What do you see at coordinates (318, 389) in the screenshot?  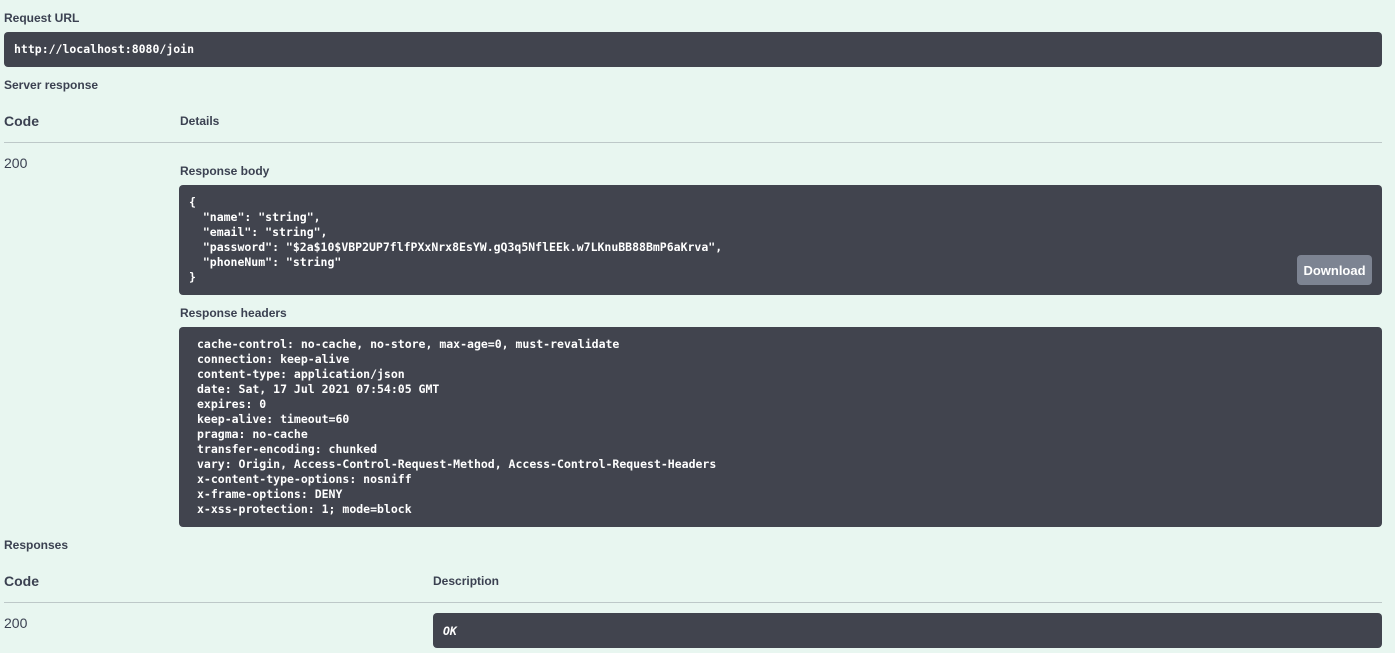 I see `header-line: date: Sat, 17 Jul 2021 07:54:05 GMT` at bounding box center [318, 389].